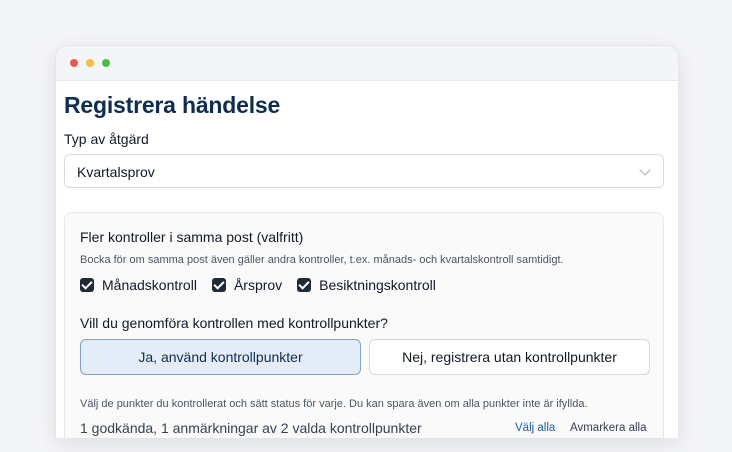 The width and height of the screenshot is (732, 452). I want to click on checkbox-inspection-control: Besiktningskontroll, so click(366, 285).